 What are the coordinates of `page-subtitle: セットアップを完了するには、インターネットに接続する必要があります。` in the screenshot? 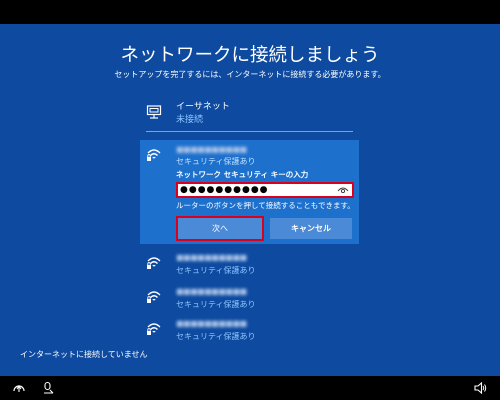 It's located at (250, 74).